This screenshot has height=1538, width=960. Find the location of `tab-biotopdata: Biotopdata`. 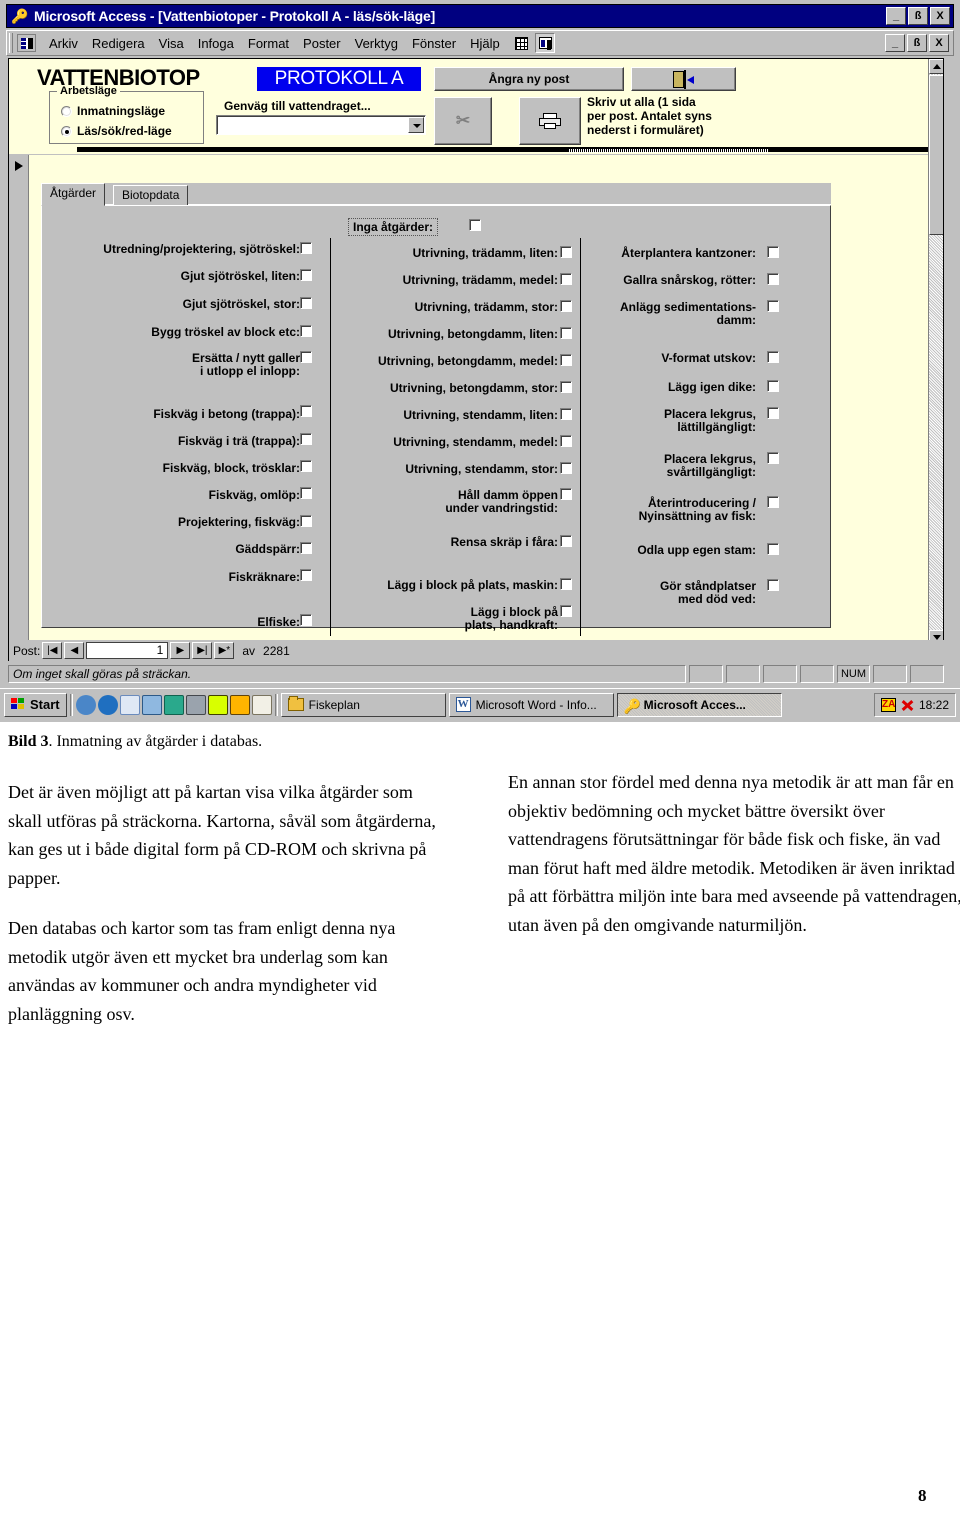

tab-biotopdata: Biotopdata is located at coordinates (151, 195).